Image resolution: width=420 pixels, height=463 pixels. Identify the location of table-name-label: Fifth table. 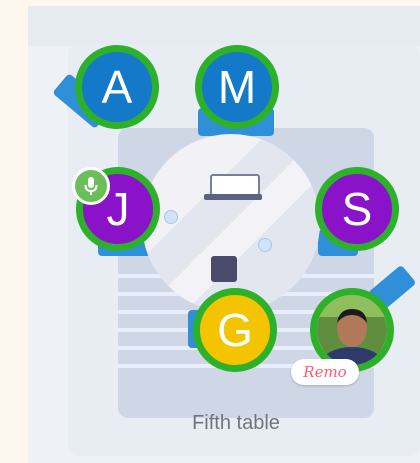
(236, 423).